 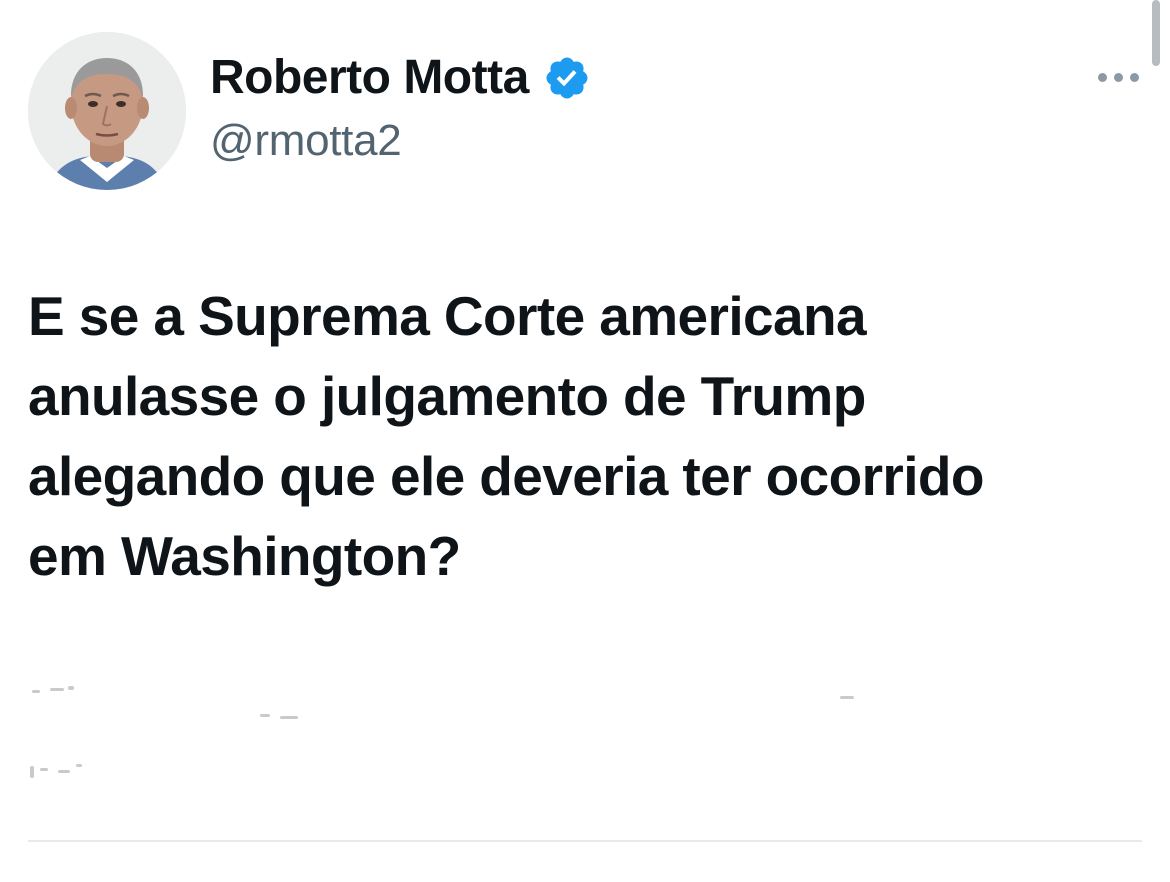 What do you see at coordinates (583, 736) in the screenshot?
I see `obscured-content` at bounding box center [583, 736].